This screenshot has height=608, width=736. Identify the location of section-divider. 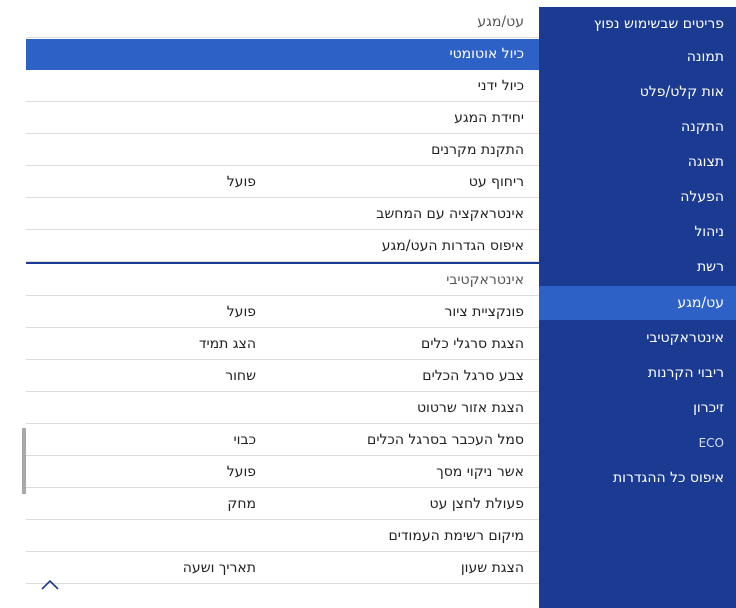
(282, 263).